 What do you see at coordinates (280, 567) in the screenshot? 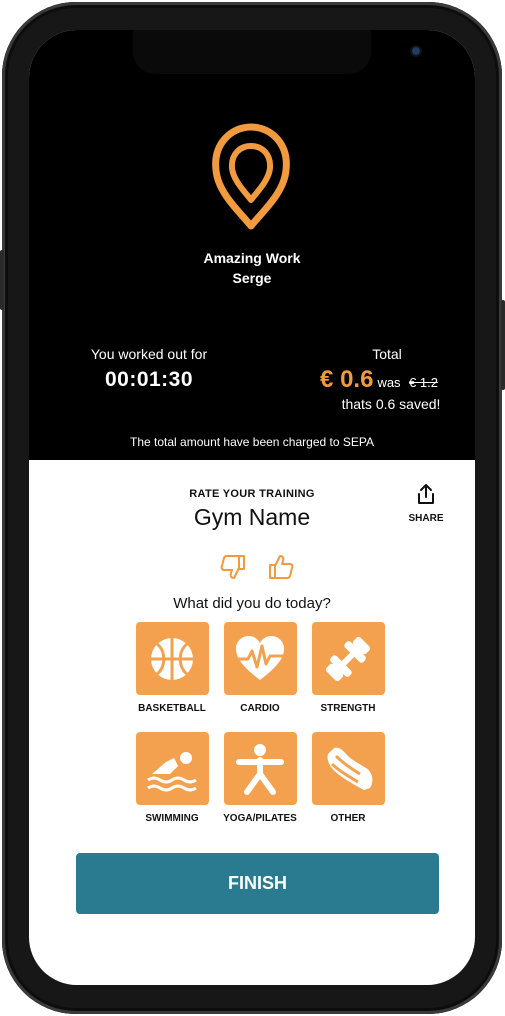
I see `thumbs-up-icon` at bounding box center [280, 567].